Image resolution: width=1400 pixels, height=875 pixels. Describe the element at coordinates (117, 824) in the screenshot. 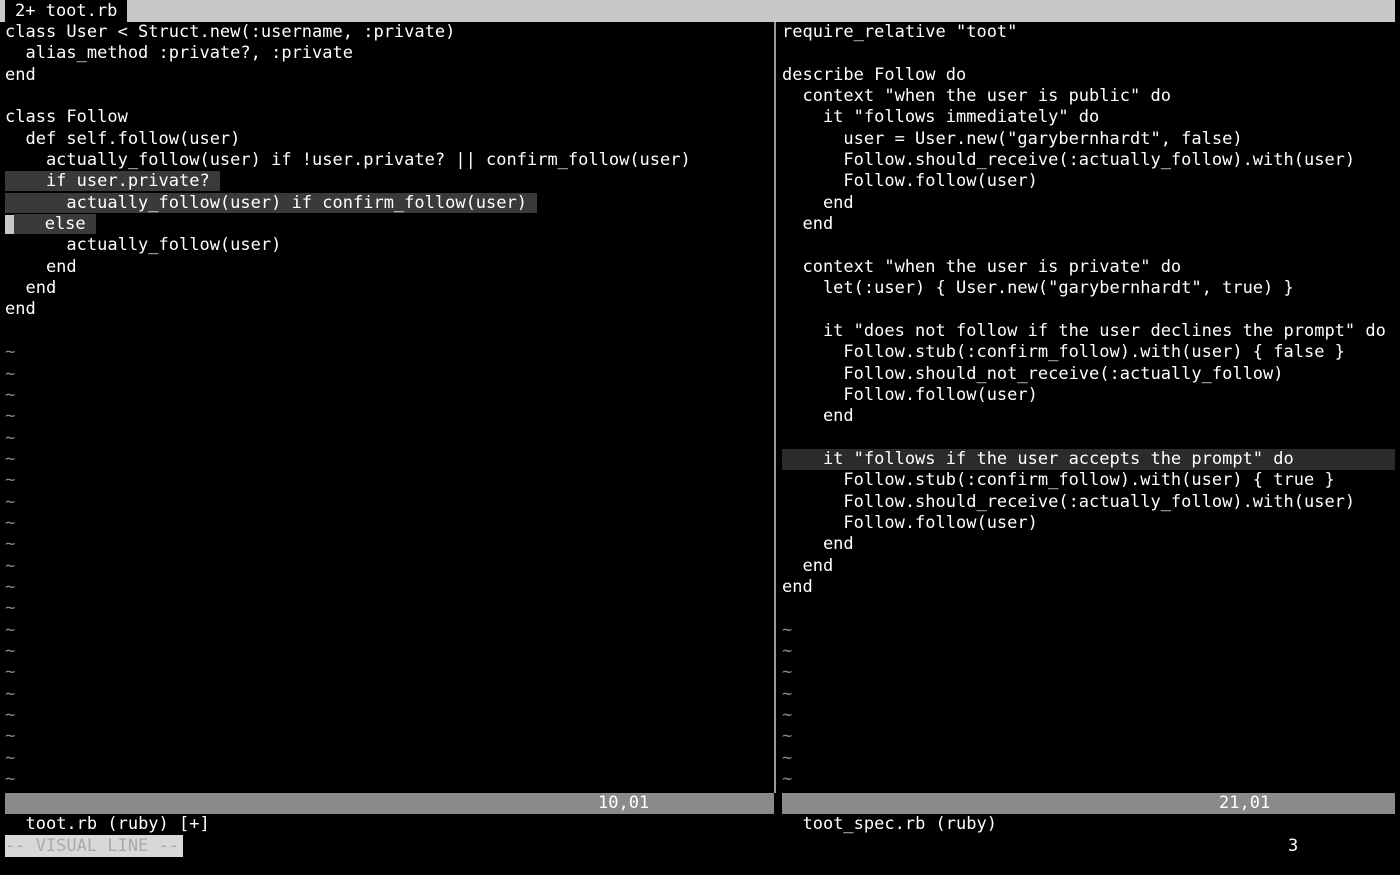

I see `left-status-filename: toot.rb (ruby) [+]` at that location.